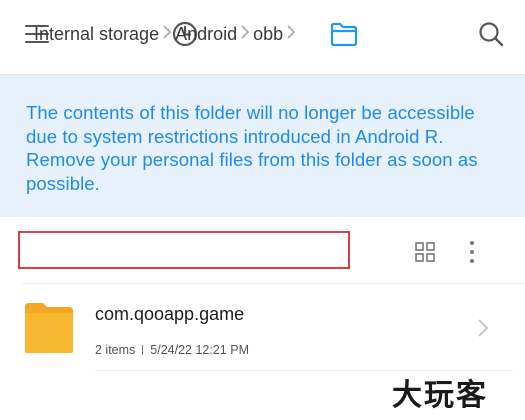  I want to click on breadcrumb: Internal storage Android obb, so click(166, 34).